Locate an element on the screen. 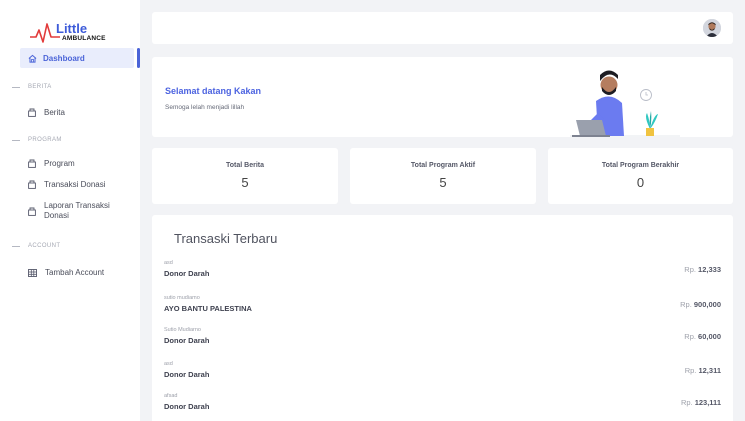  stat-total-program-berakhir: Total Program Berakhir 0 is located at coordinates (640, 176).